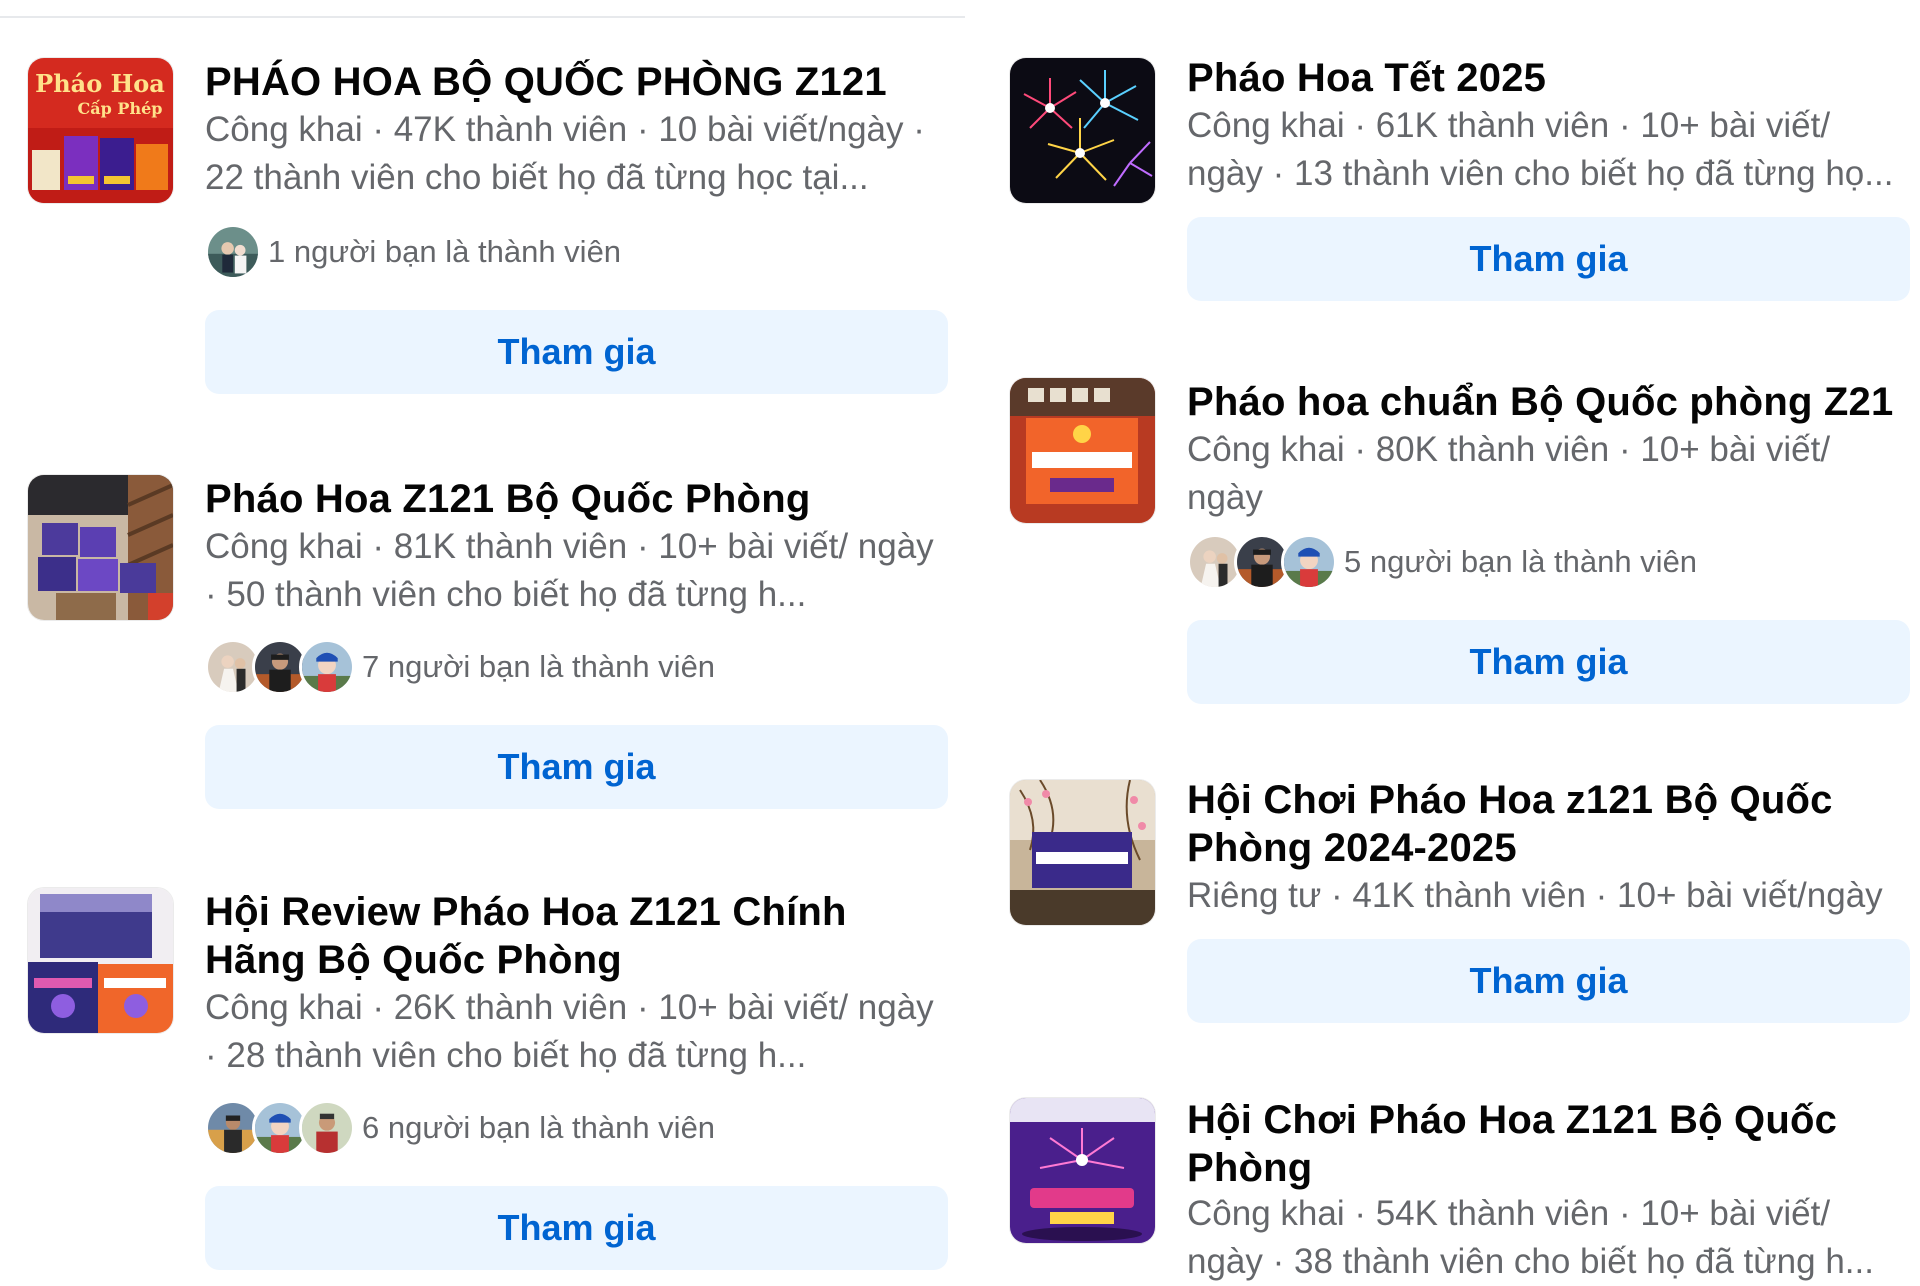  I want to click on friends-row: 6 người bạn là thành viên, so click(460, 1128).